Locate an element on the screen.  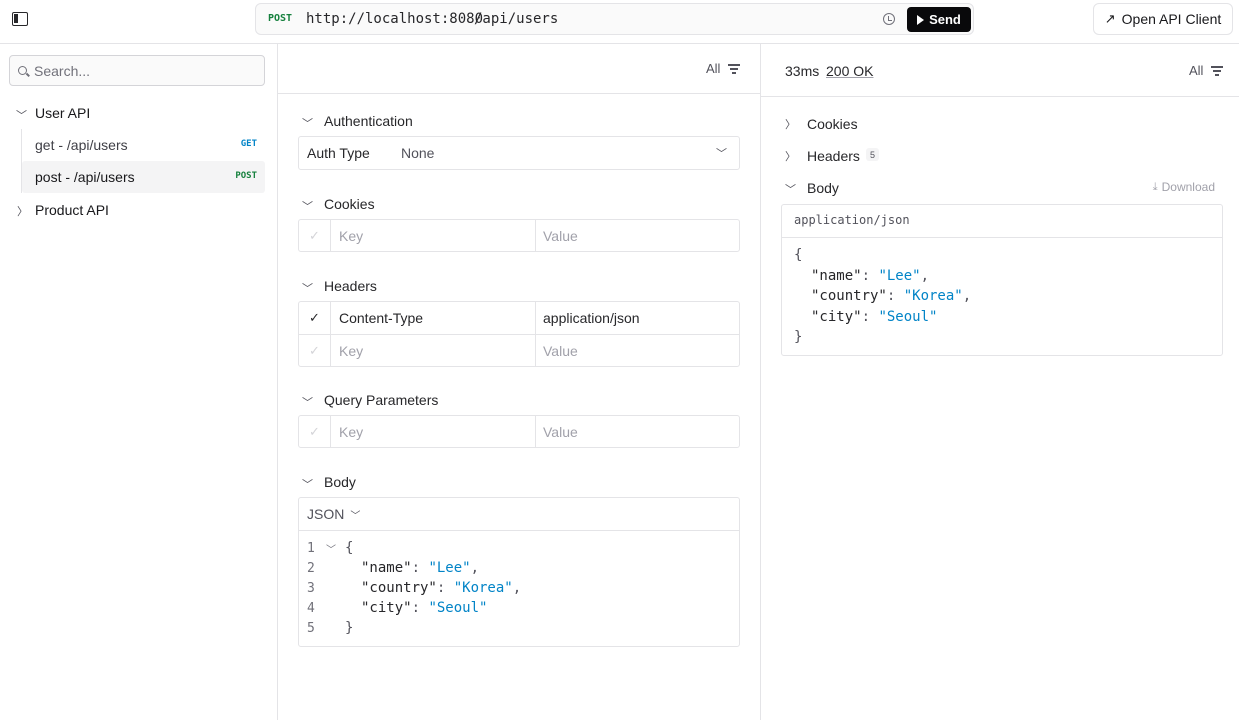
section-title-cookies: Cookies is located at coordinates (349, 204).